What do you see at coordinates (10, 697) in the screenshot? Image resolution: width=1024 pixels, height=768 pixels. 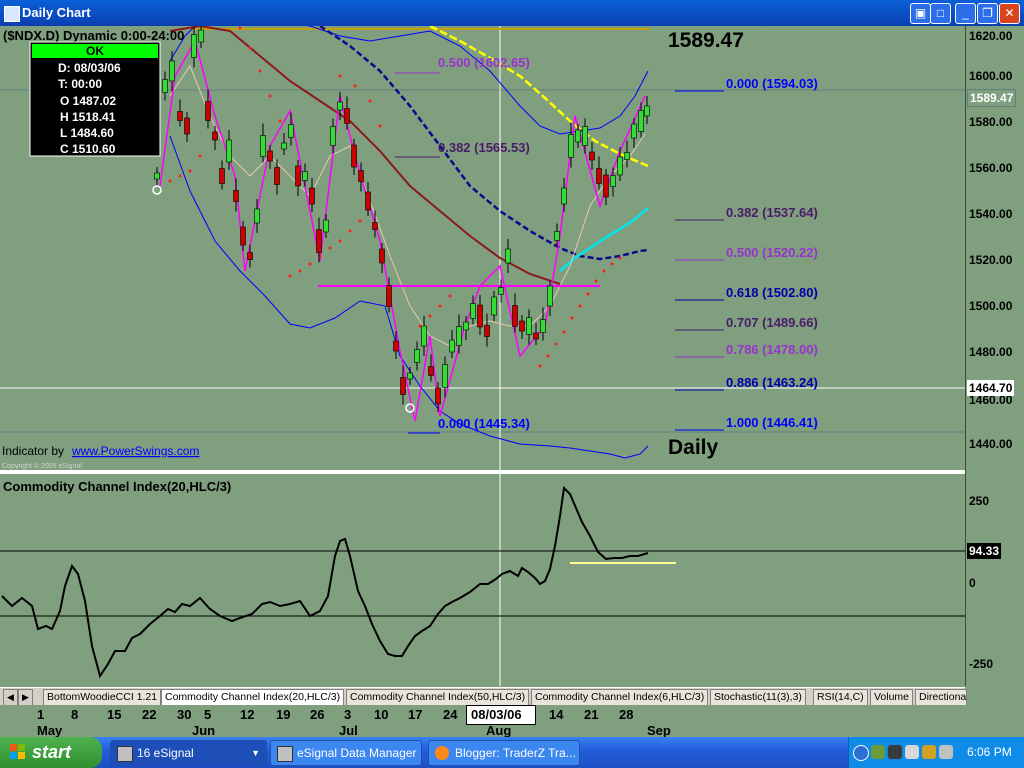 I see `tab-scroll-left: ◀` at bounding box center [10, 697].